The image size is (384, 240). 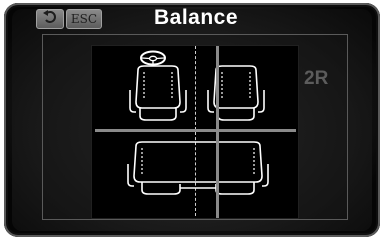 What do you see at coordinates (158, 93) in the screenshot?
I see `front-left-seat-icon` at bounding box center [158, 93].